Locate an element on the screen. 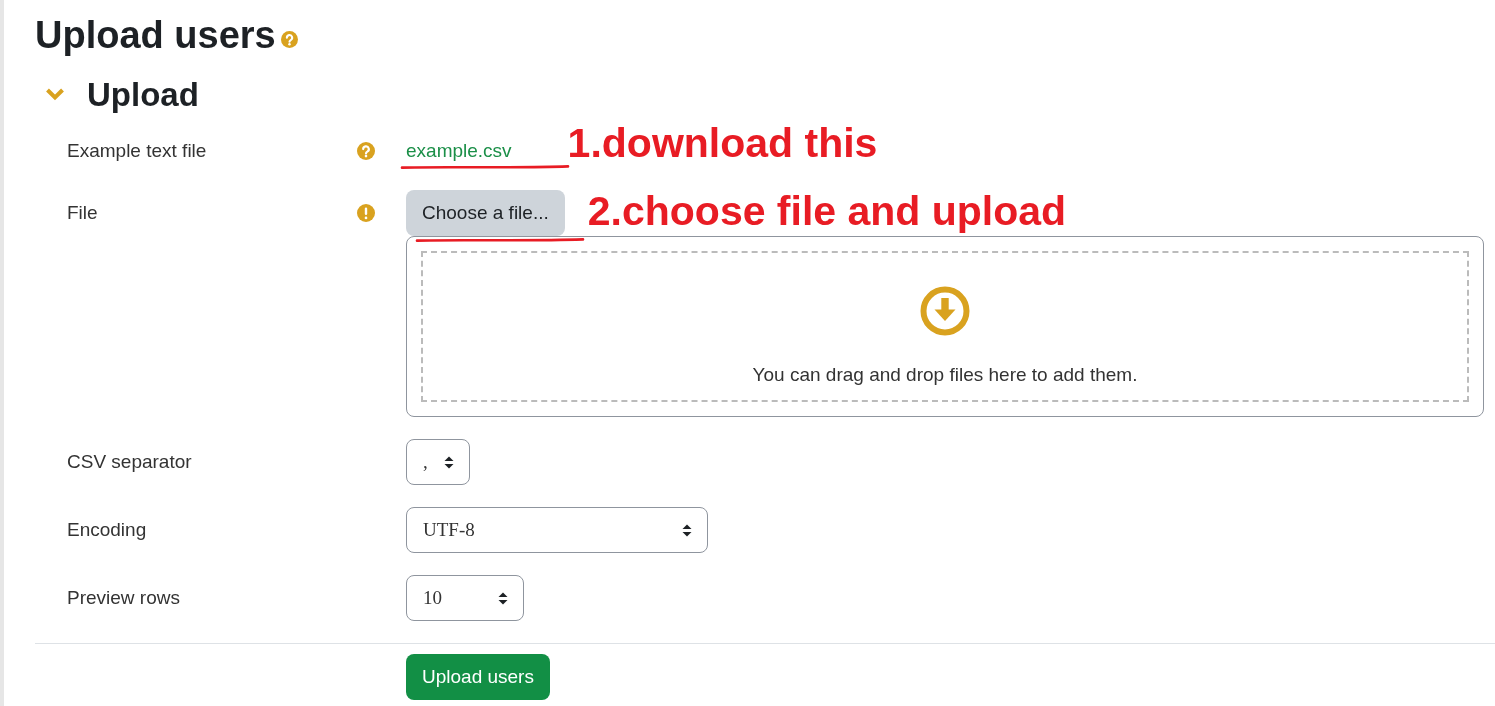 The width and height of the screenshot is (1495, 706). field-label: Example text file is located at coordinates (136, 150).